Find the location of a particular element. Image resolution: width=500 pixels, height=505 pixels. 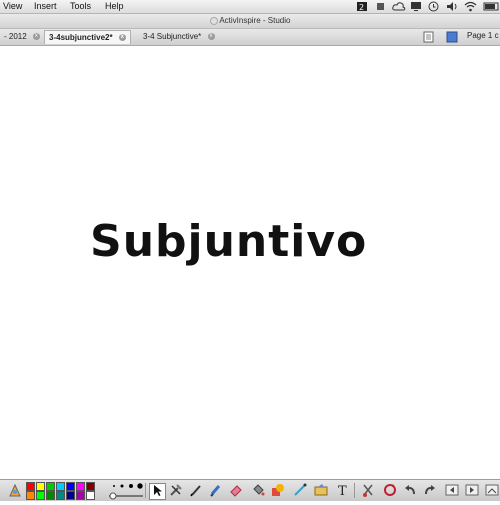

page-thumbnail-icon is located at coordinates (452, 38).